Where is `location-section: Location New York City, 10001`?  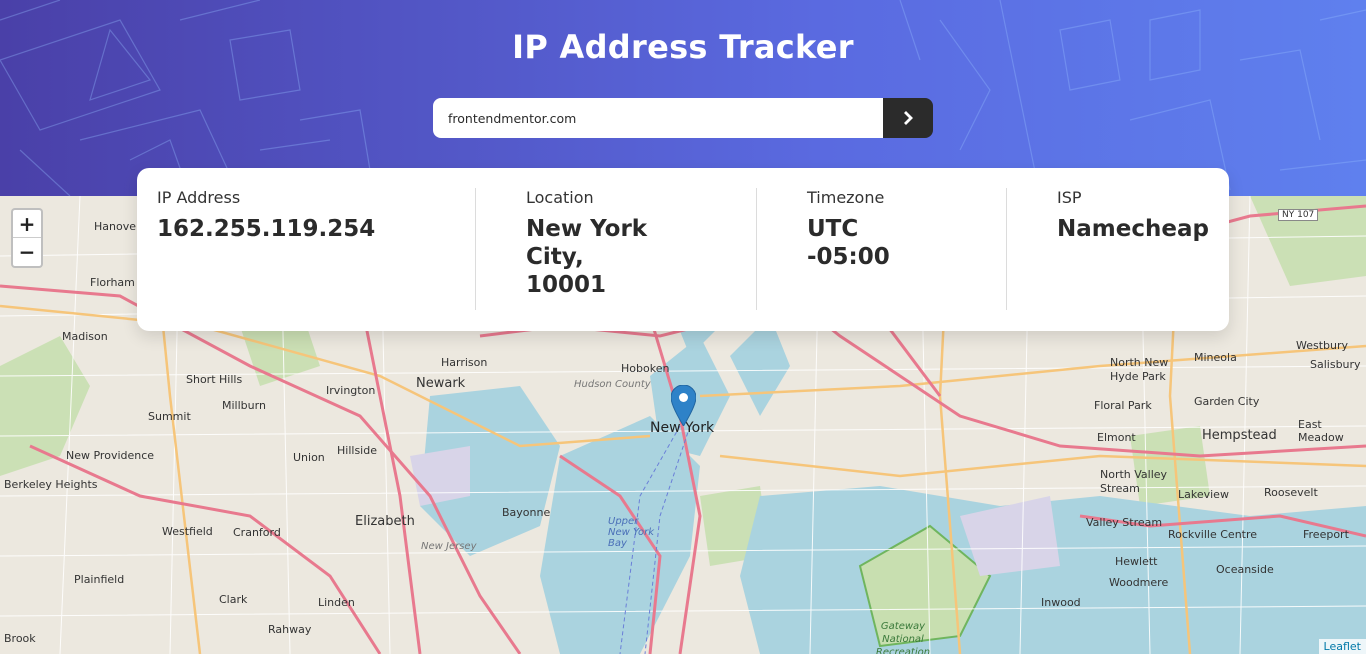 location-section: Location New York City, 10001 is located at coordinates (586, 243).